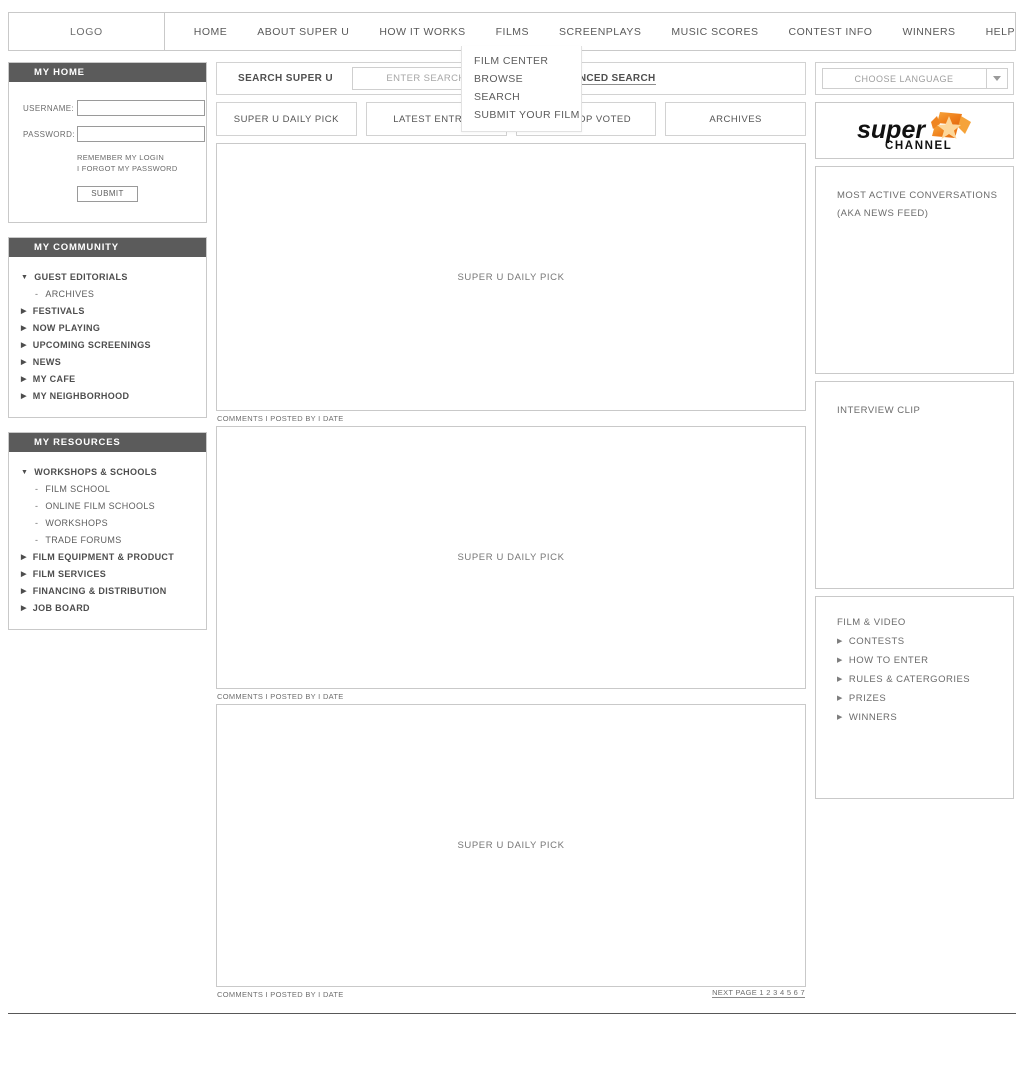 Image resolution: width=1024 pixels, height=1080 pixels. Describe the element at coordinates (107, 472) in the screenshot. I see `resources-item-workshops-schools: ▼ WORKSHOPS & SCHOOLS` at that location.